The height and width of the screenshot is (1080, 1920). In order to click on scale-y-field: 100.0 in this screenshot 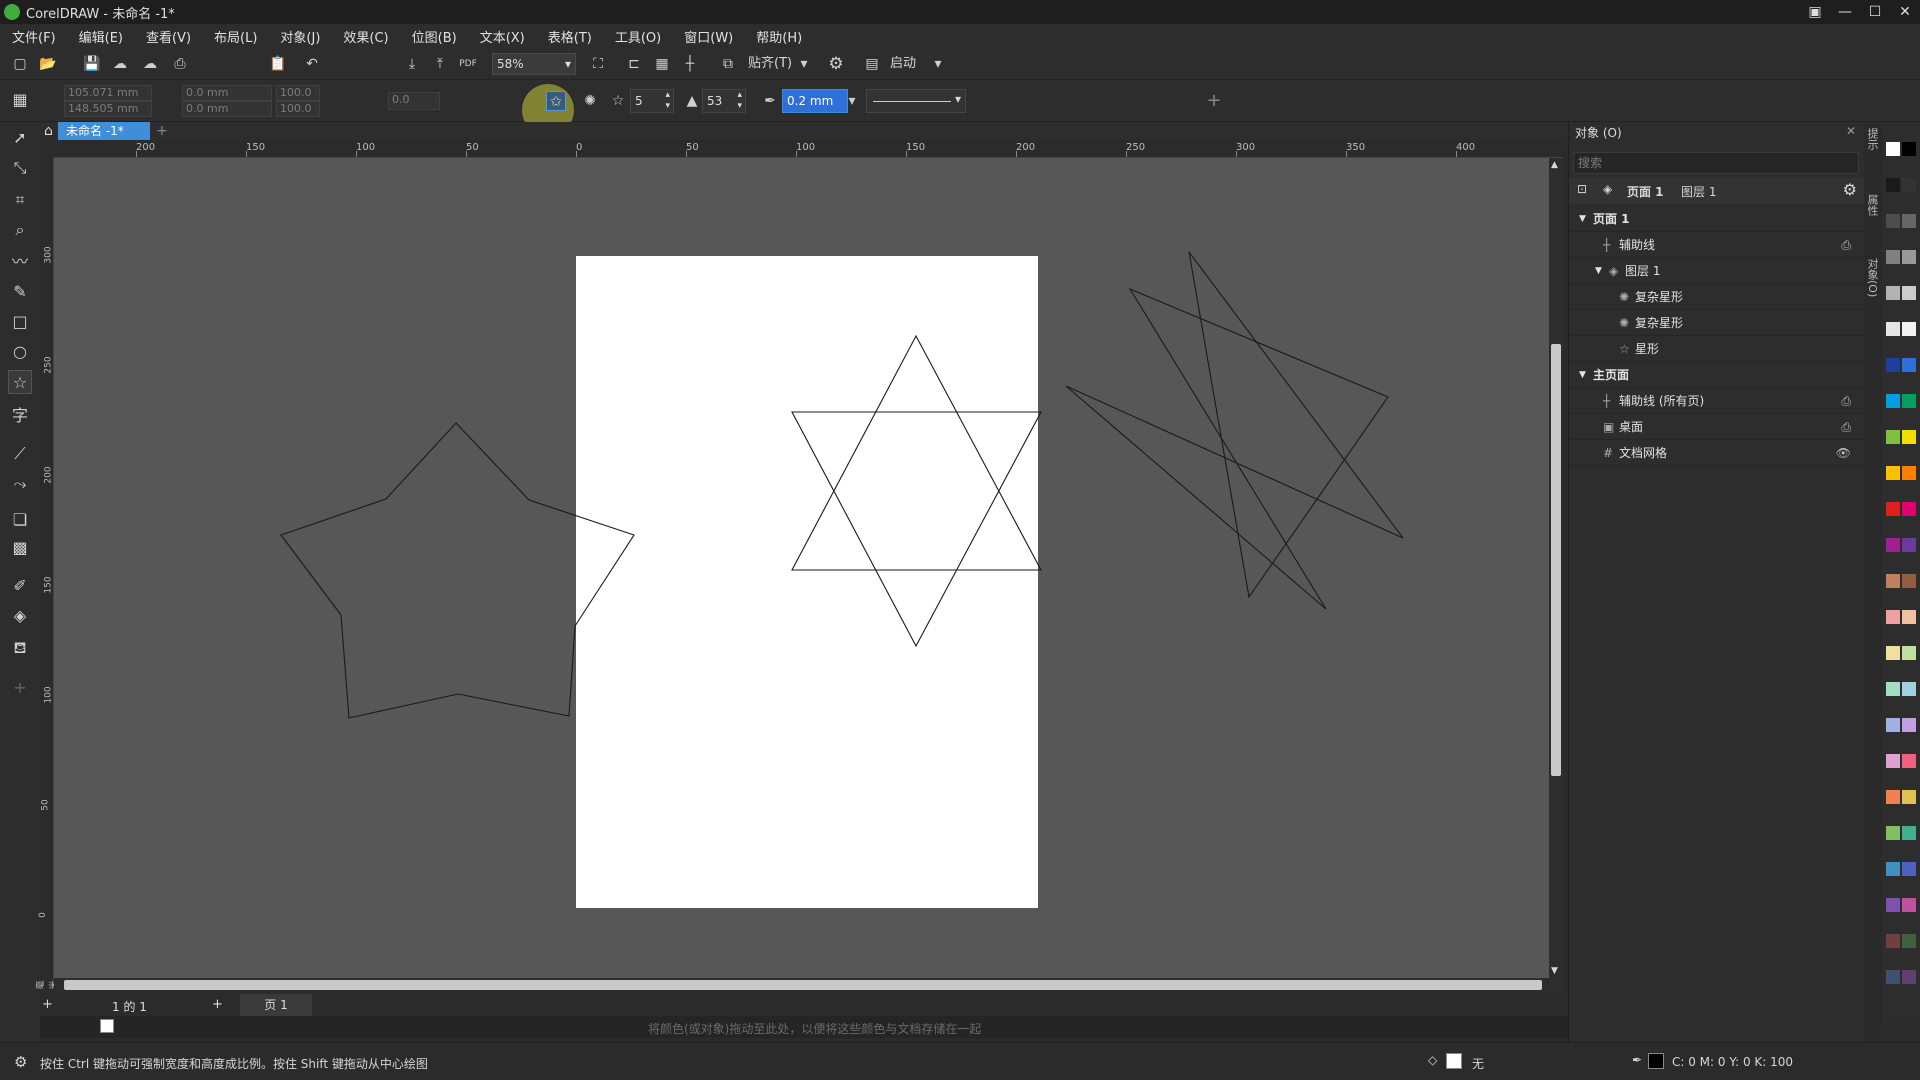, I will do `click(298, 109)`.